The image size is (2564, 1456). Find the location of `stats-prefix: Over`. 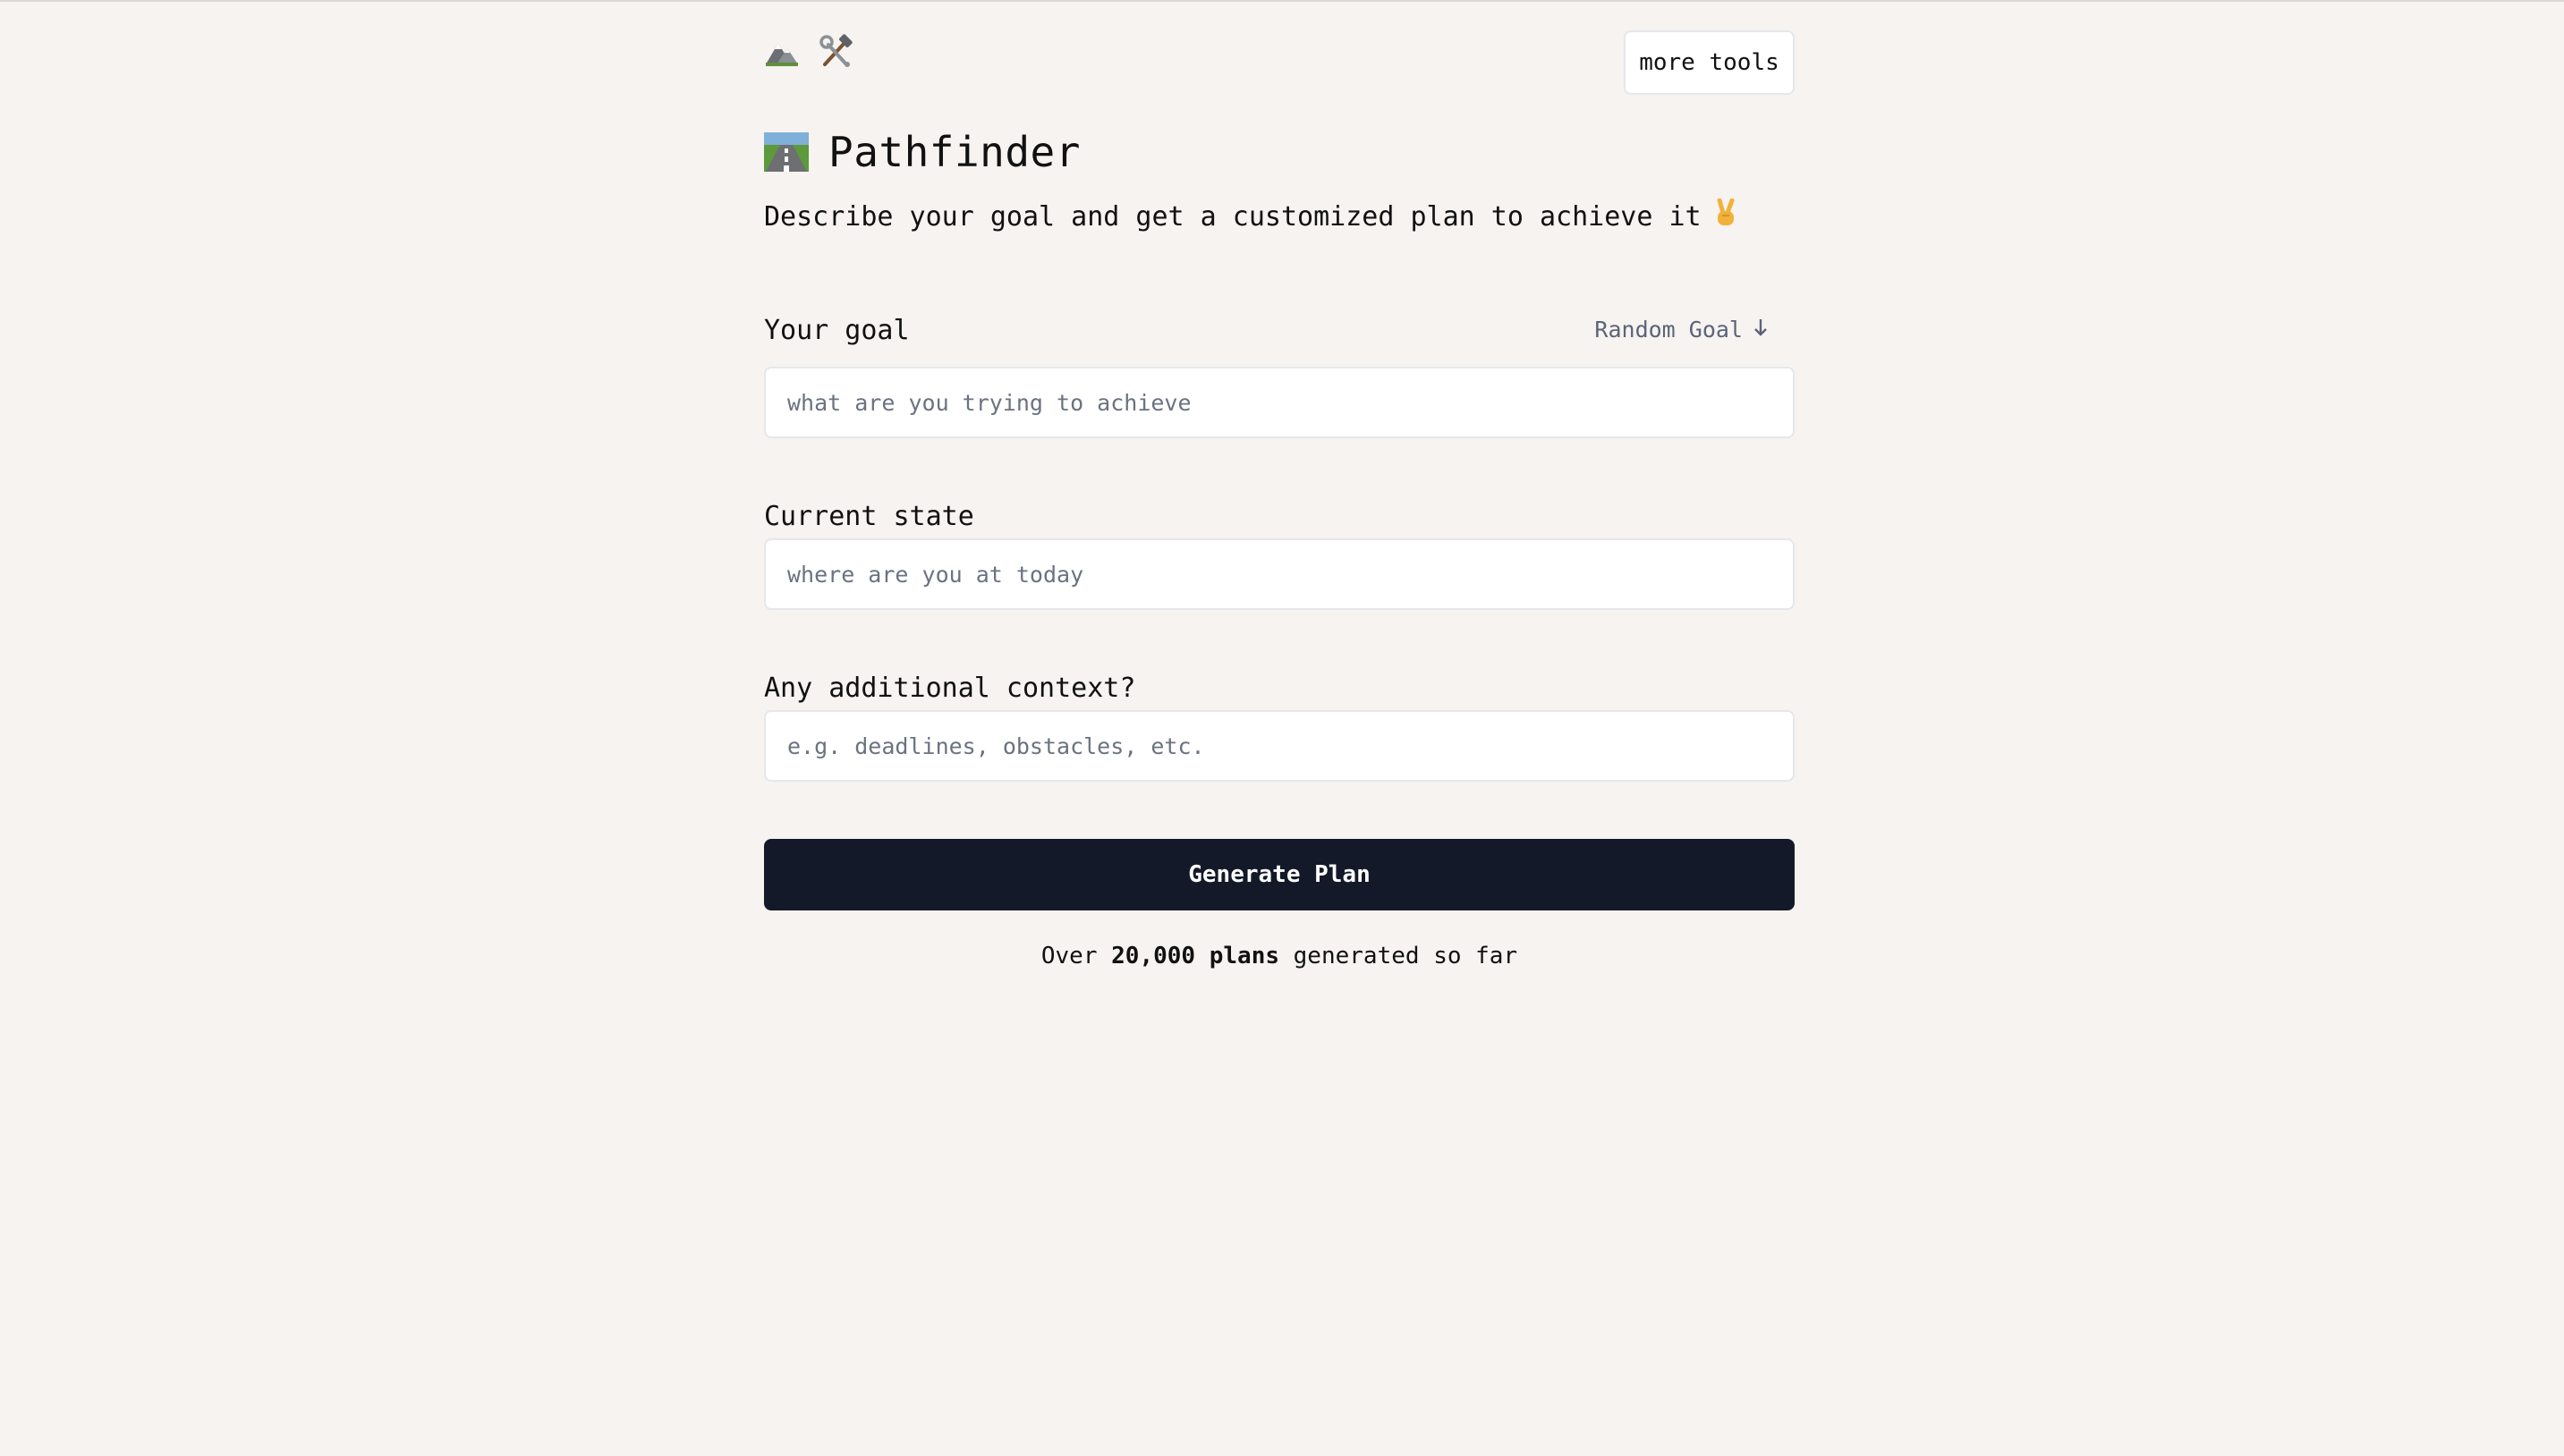

stats-prefix: Over is located at coordinates (1069, 956).